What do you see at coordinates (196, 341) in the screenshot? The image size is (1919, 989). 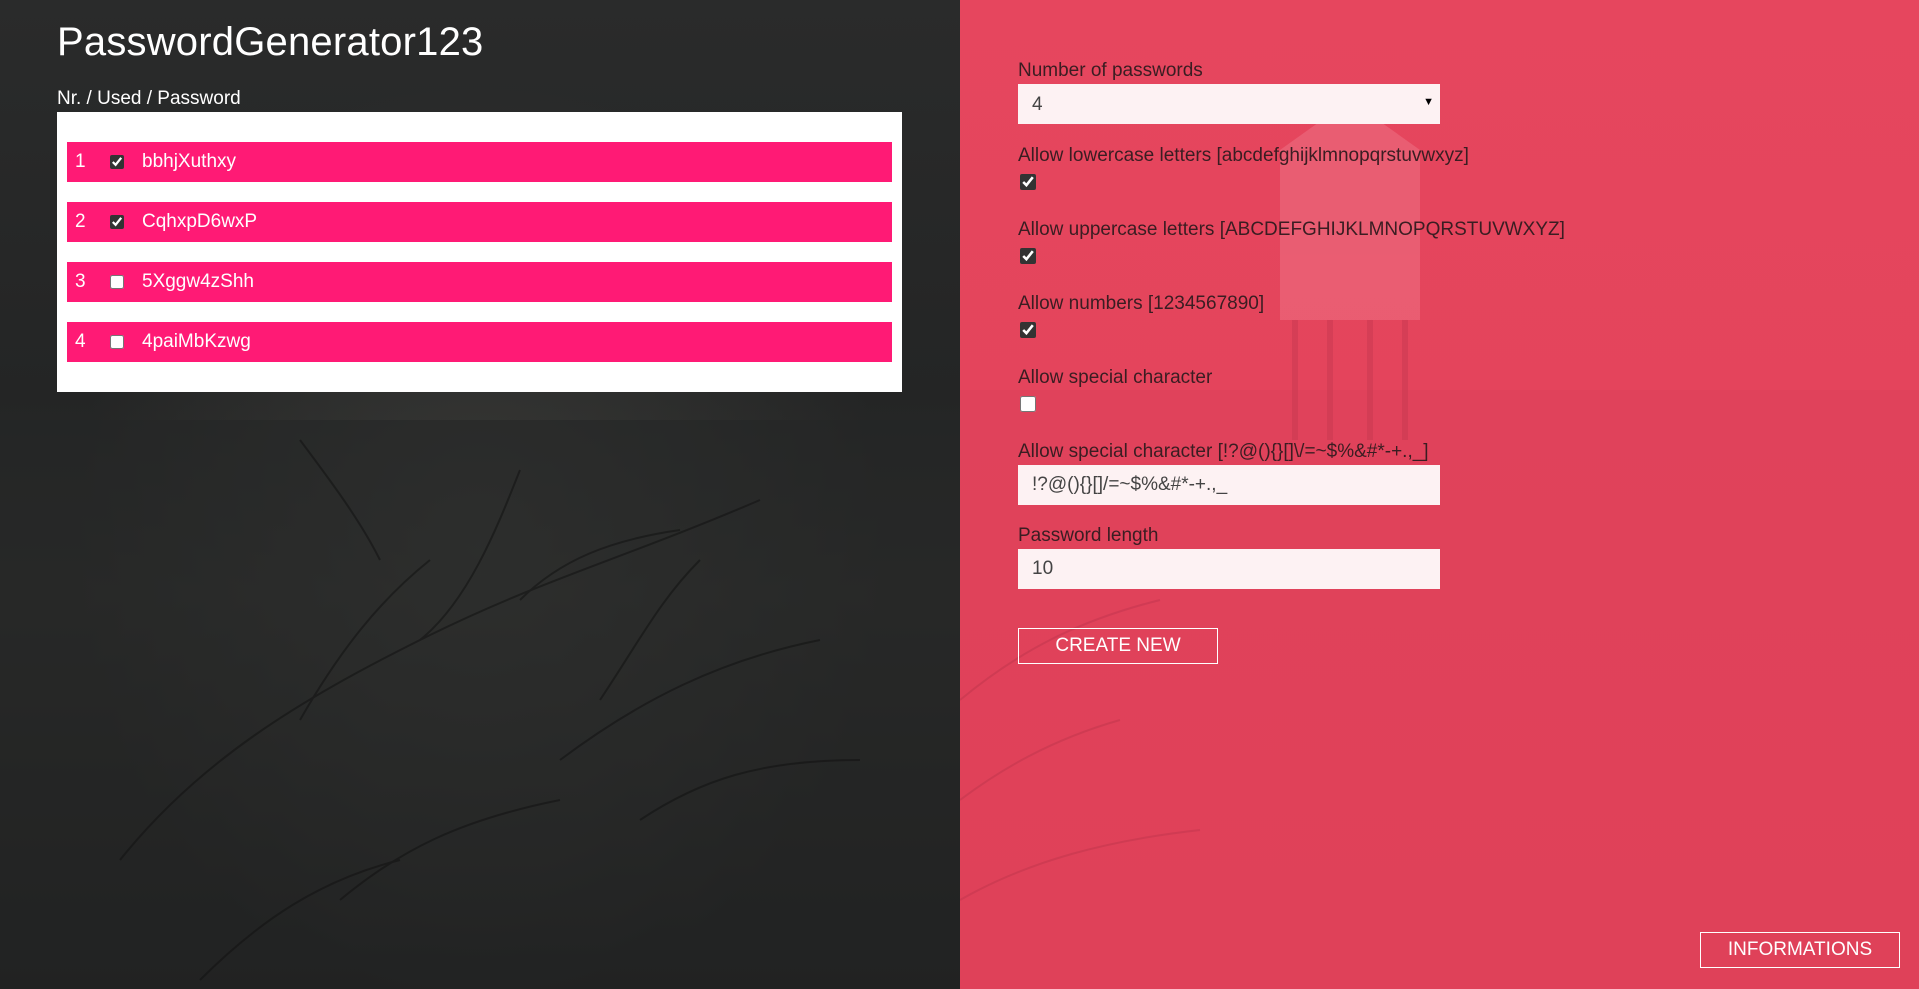 I see `password-text: 4paiMbKzwg` at bounding box center [196, 341].